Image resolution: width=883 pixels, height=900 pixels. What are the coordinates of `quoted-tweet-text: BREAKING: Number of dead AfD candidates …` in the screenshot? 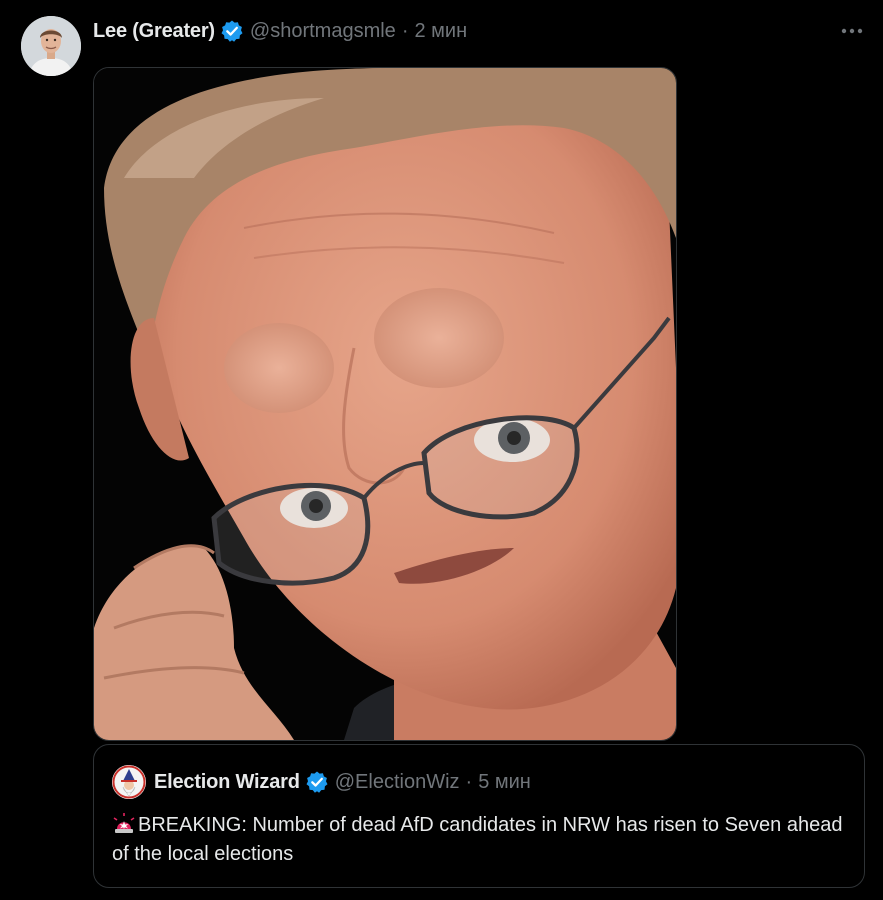 It's located at (482, 840).